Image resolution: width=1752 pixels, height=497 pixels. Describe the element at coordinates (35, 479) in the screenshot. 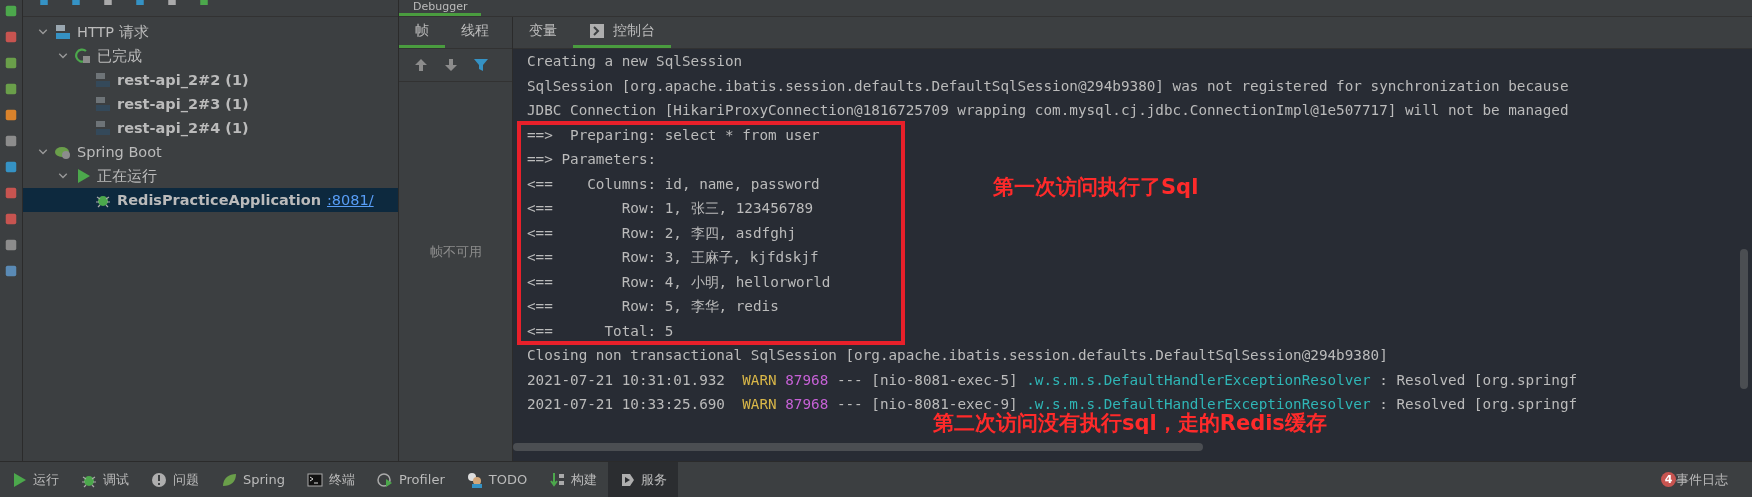

I see `tool-window-button: 运行` at that location.